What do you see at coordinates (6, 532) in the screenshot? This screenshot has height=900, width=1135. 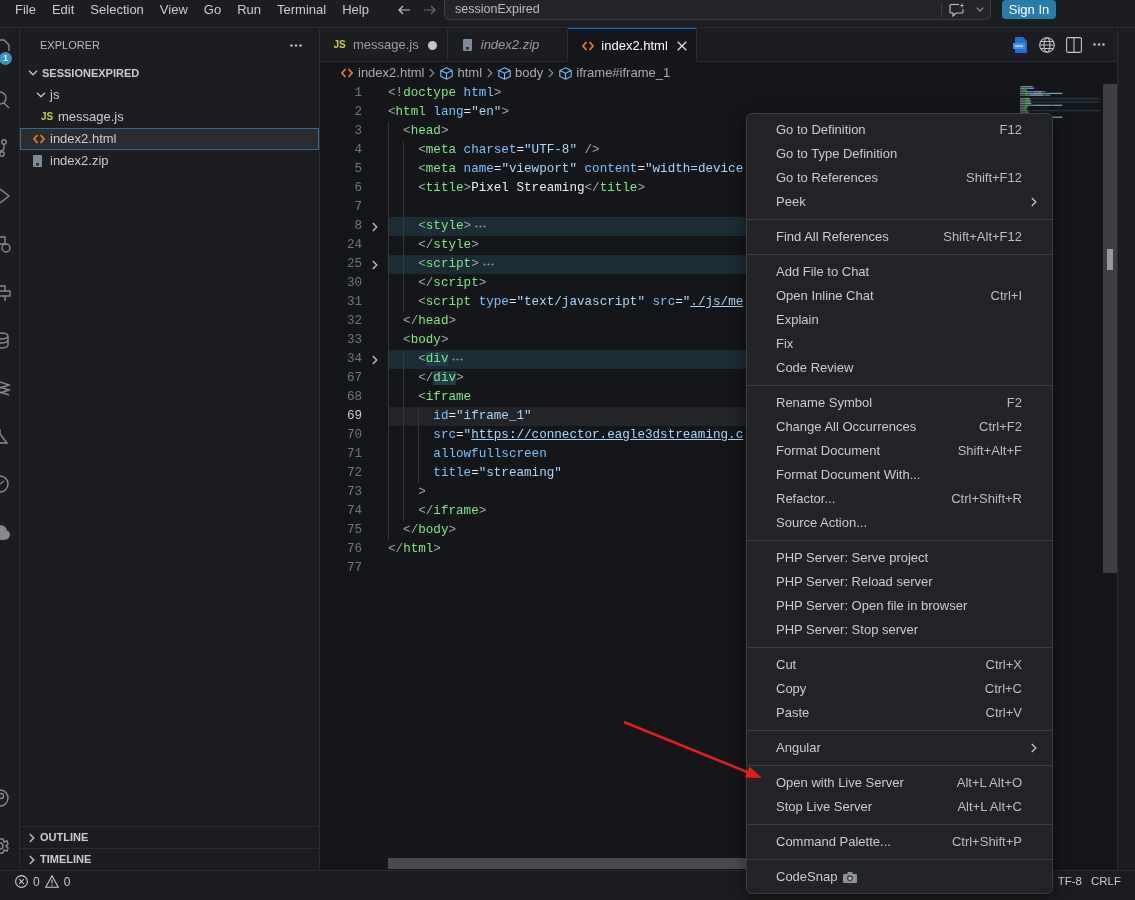 I see `cloud-icon` at bounding box center [6, 532].